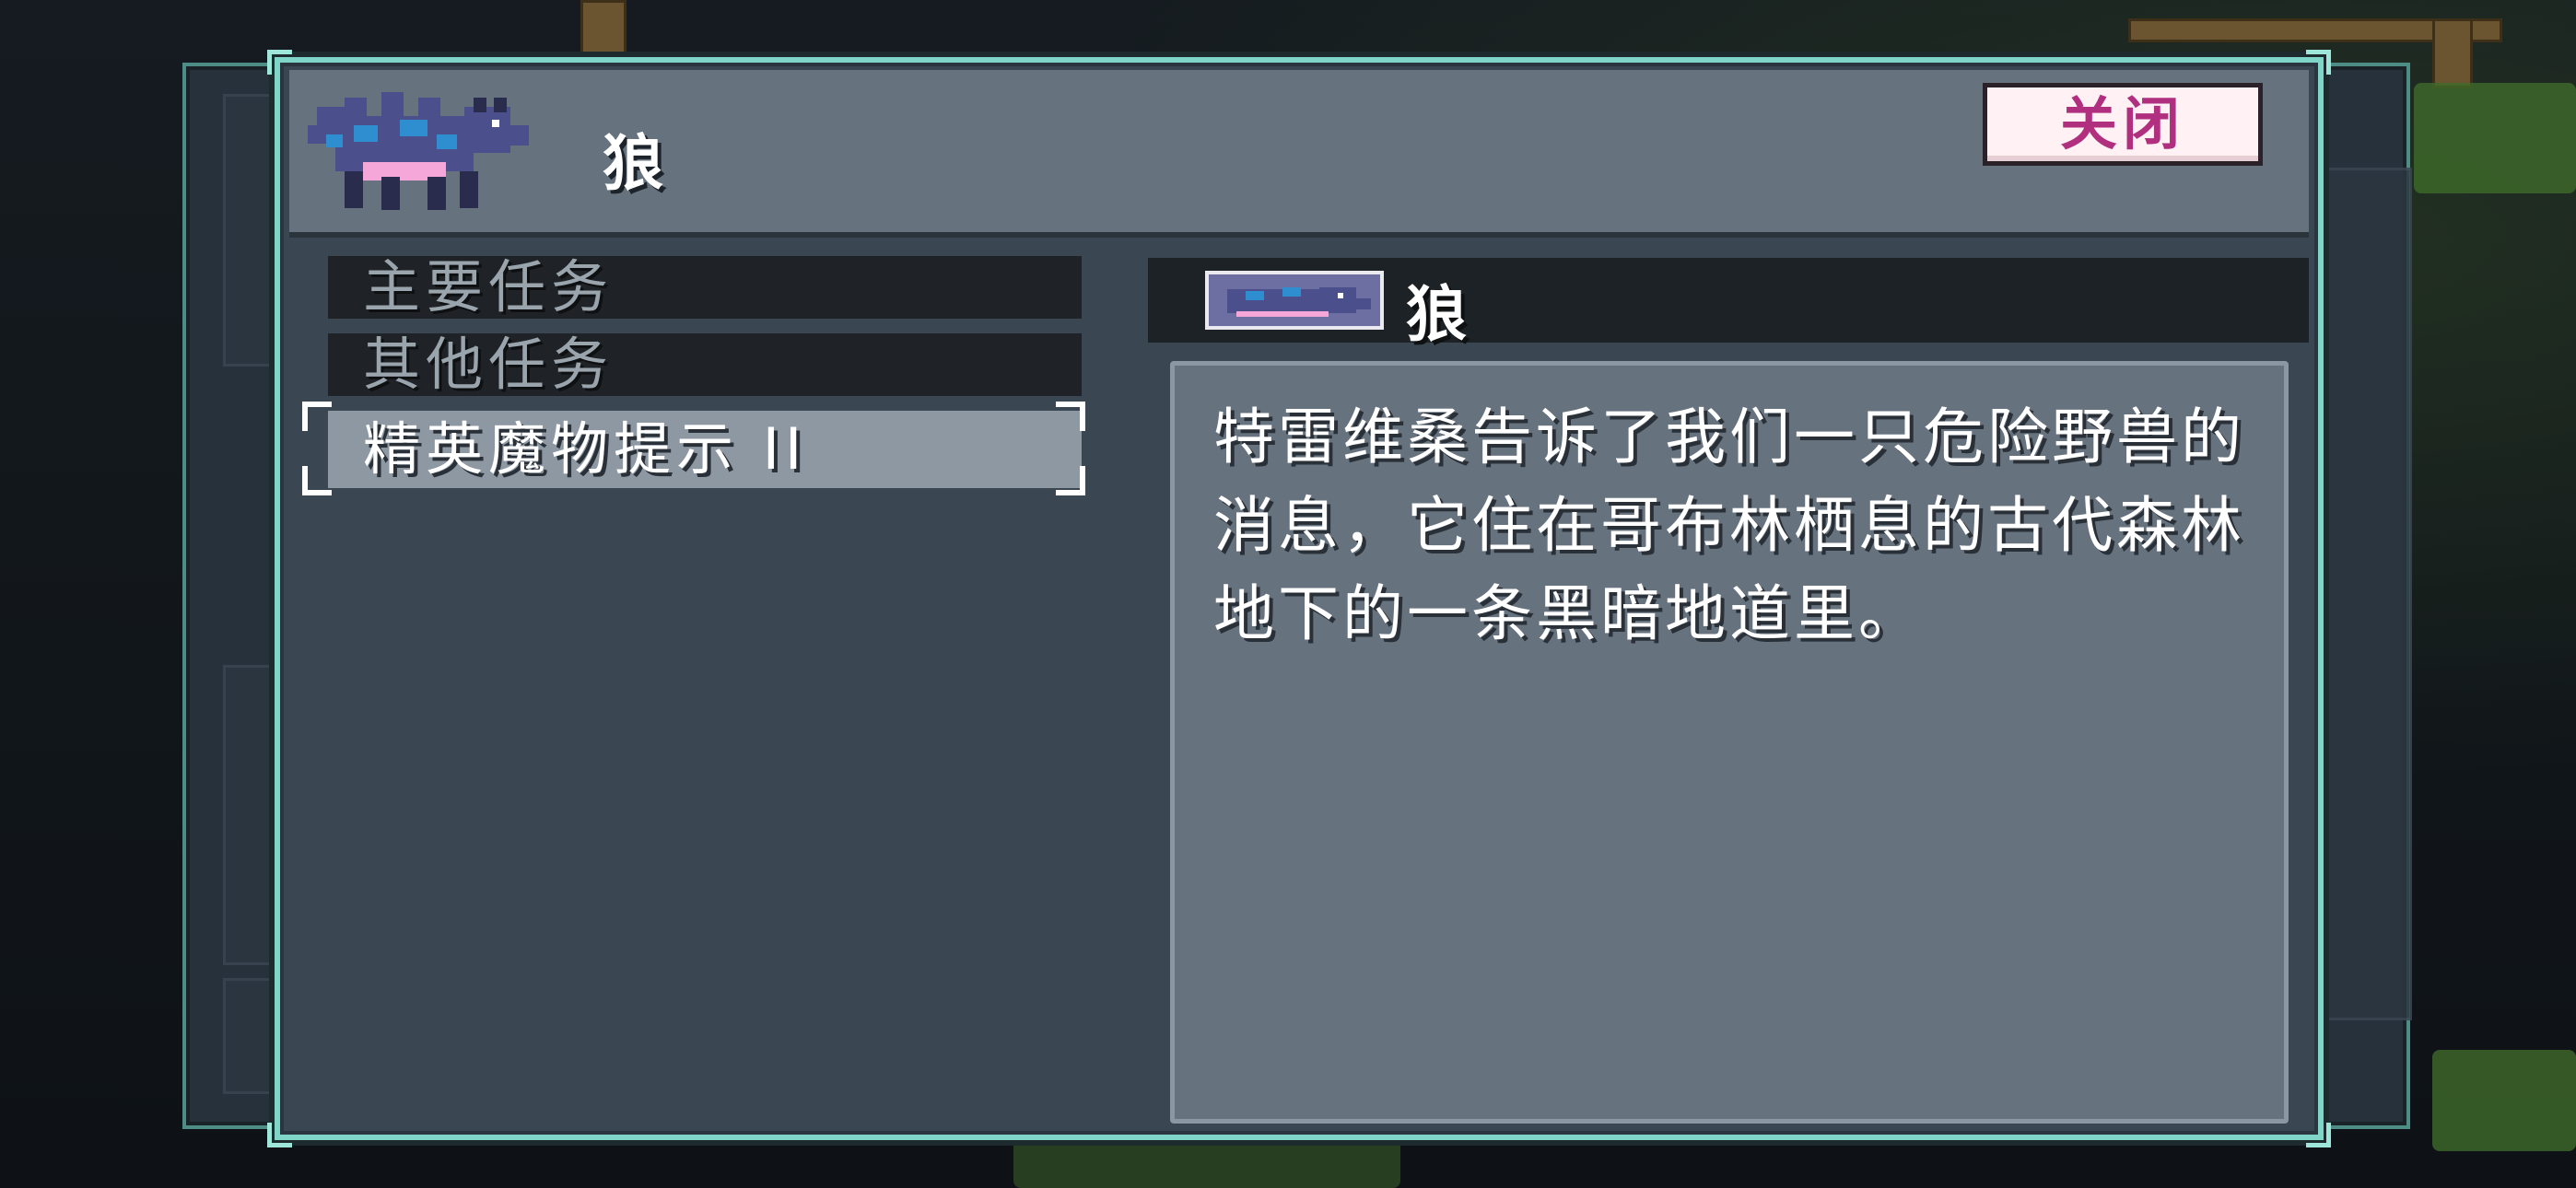  I want to click on quest-item-main: 主要任务, so click(705, 287).